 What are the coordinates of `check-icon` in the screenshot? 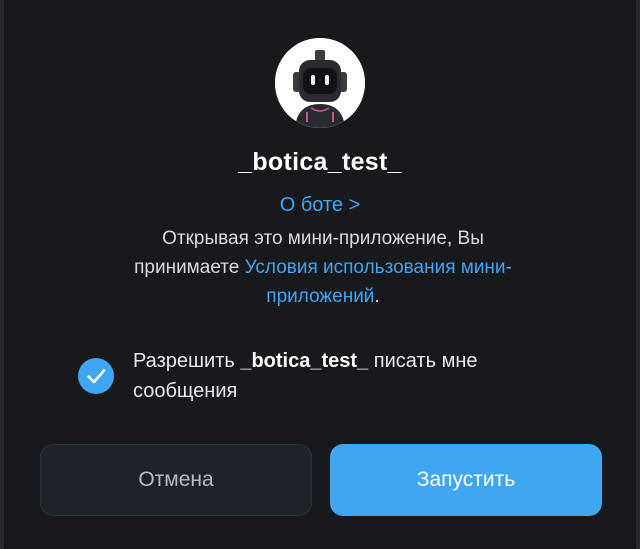 It's located at (96, 376).